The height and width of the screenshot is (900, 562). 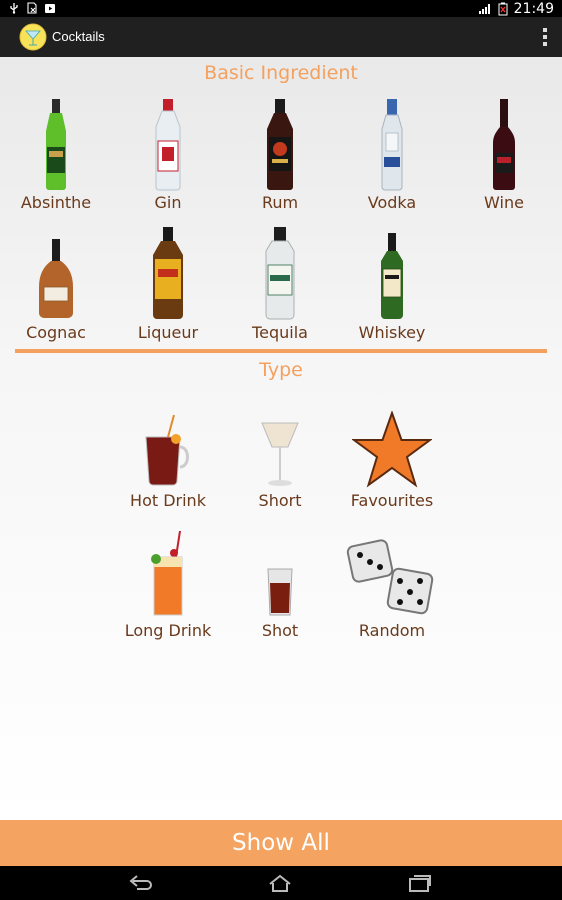 What do you see at coordinates (281, 351) in the screenshot?
I see `section-divider` at bounding box center [281, 351].